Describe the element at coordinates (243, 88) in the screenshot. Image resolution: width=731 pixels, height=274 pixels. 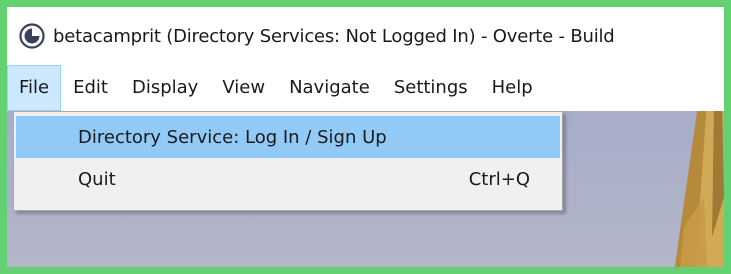
I see `menu-view: View` at that location.